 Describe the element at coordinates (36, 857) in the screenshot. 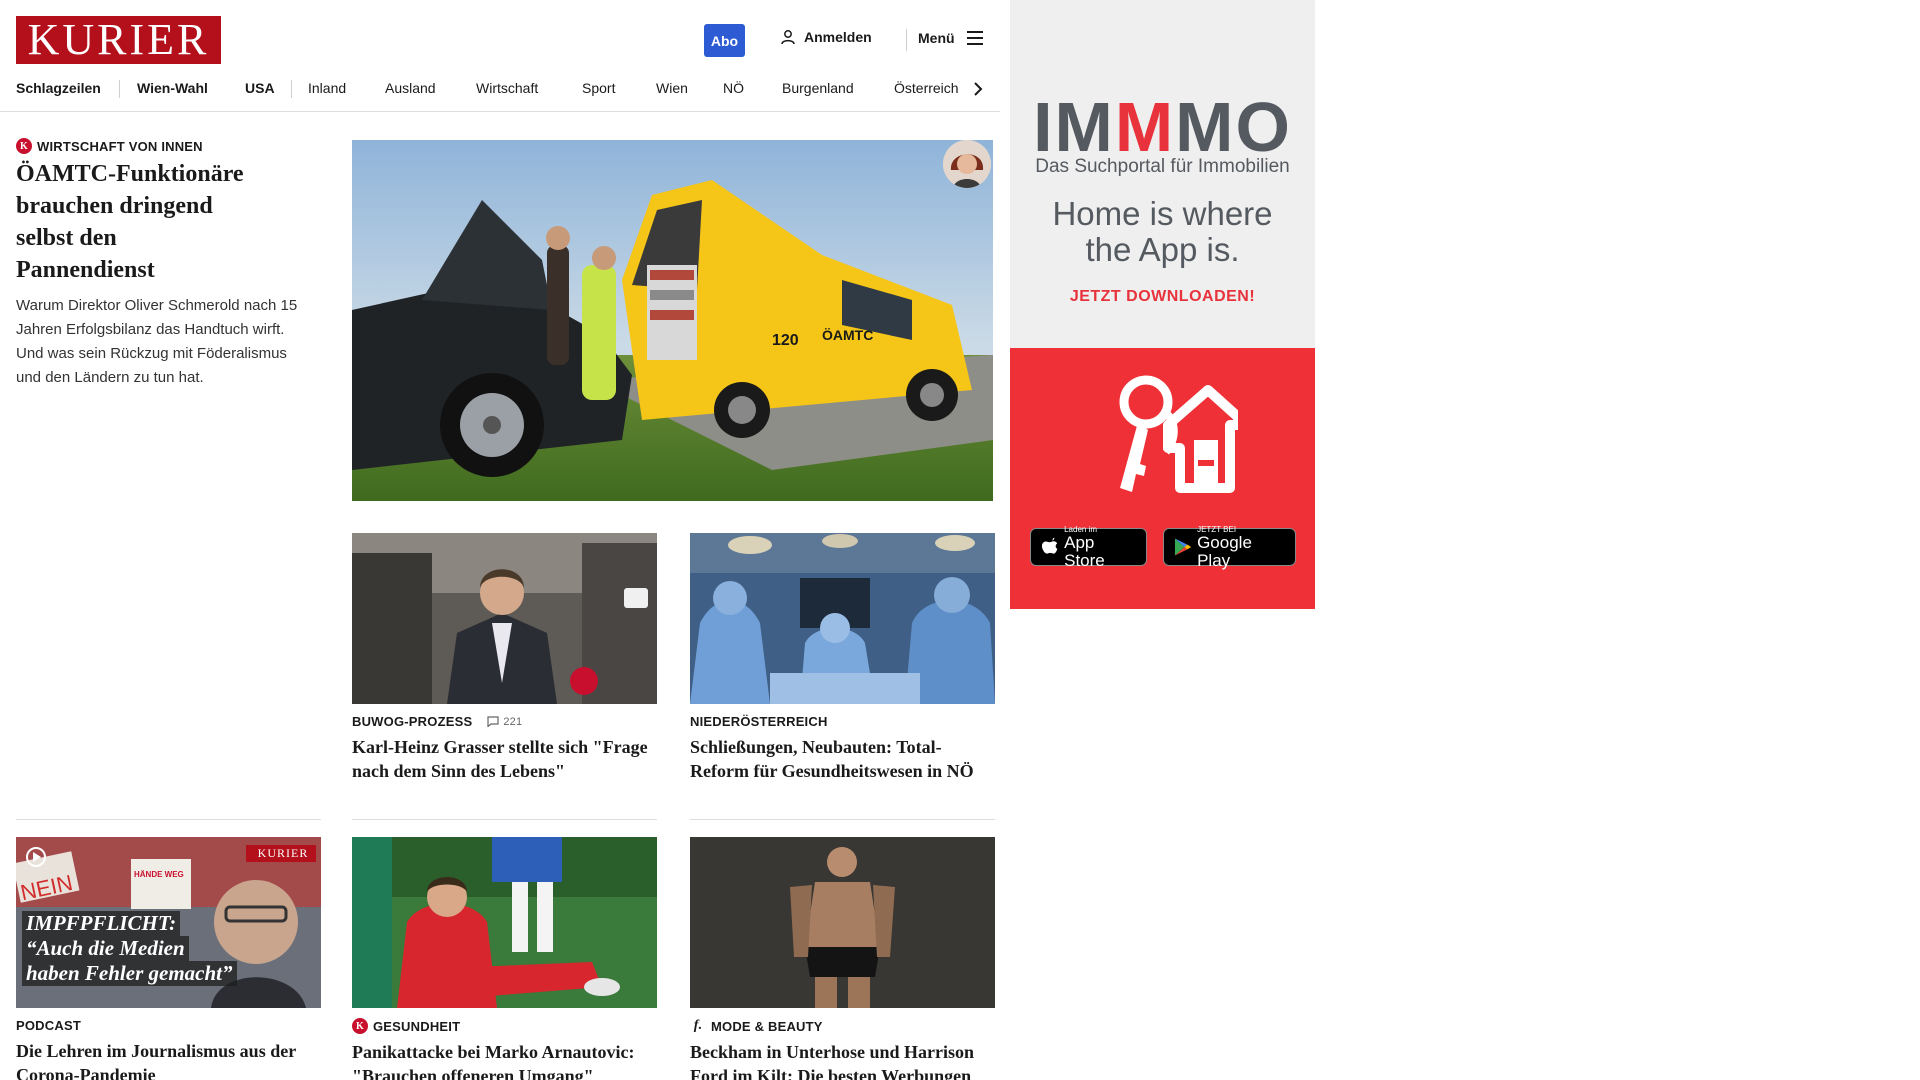

I see `podcast-play-icon` at that location.